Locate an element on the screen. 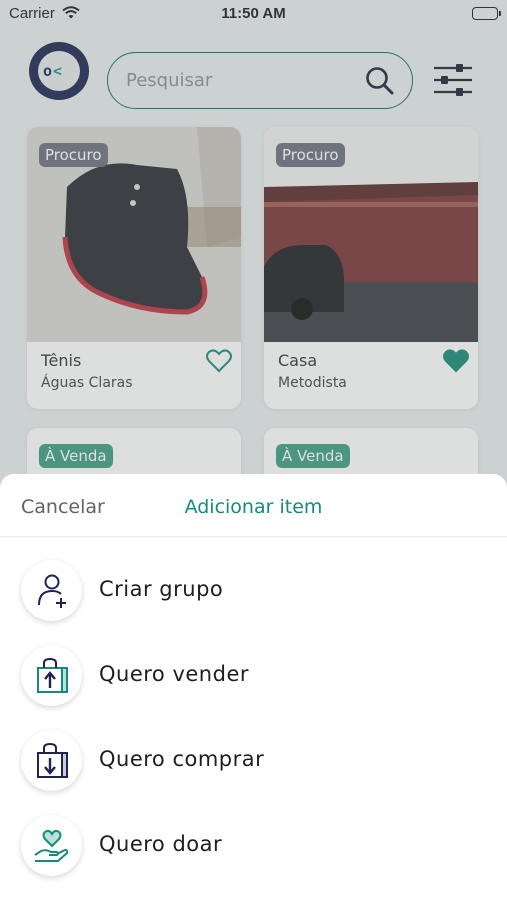  option-donate: Quero doar is located at coordinates (253, 848).